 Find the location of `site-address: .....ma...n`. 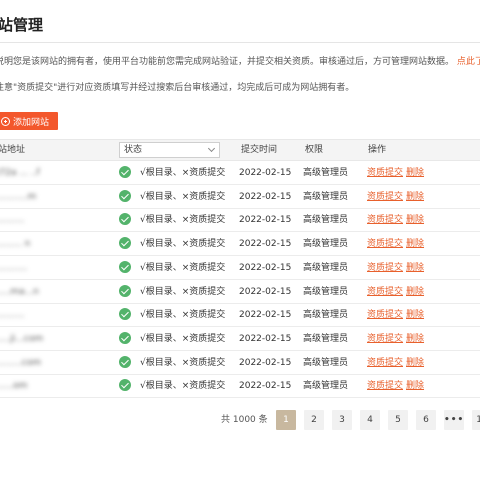

site-address: .....ma...n is located at coordinates (19, 291).